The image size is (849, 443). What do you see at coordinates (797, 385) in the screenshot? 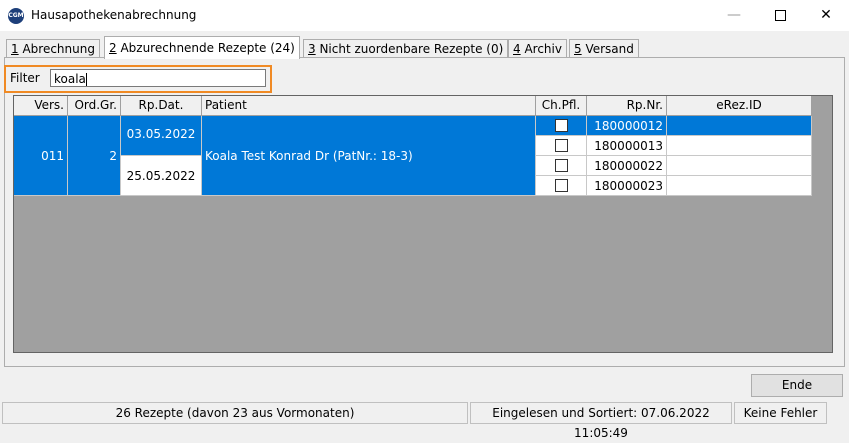
I see `ende-button: Ende` at bounding box center [797, 385].